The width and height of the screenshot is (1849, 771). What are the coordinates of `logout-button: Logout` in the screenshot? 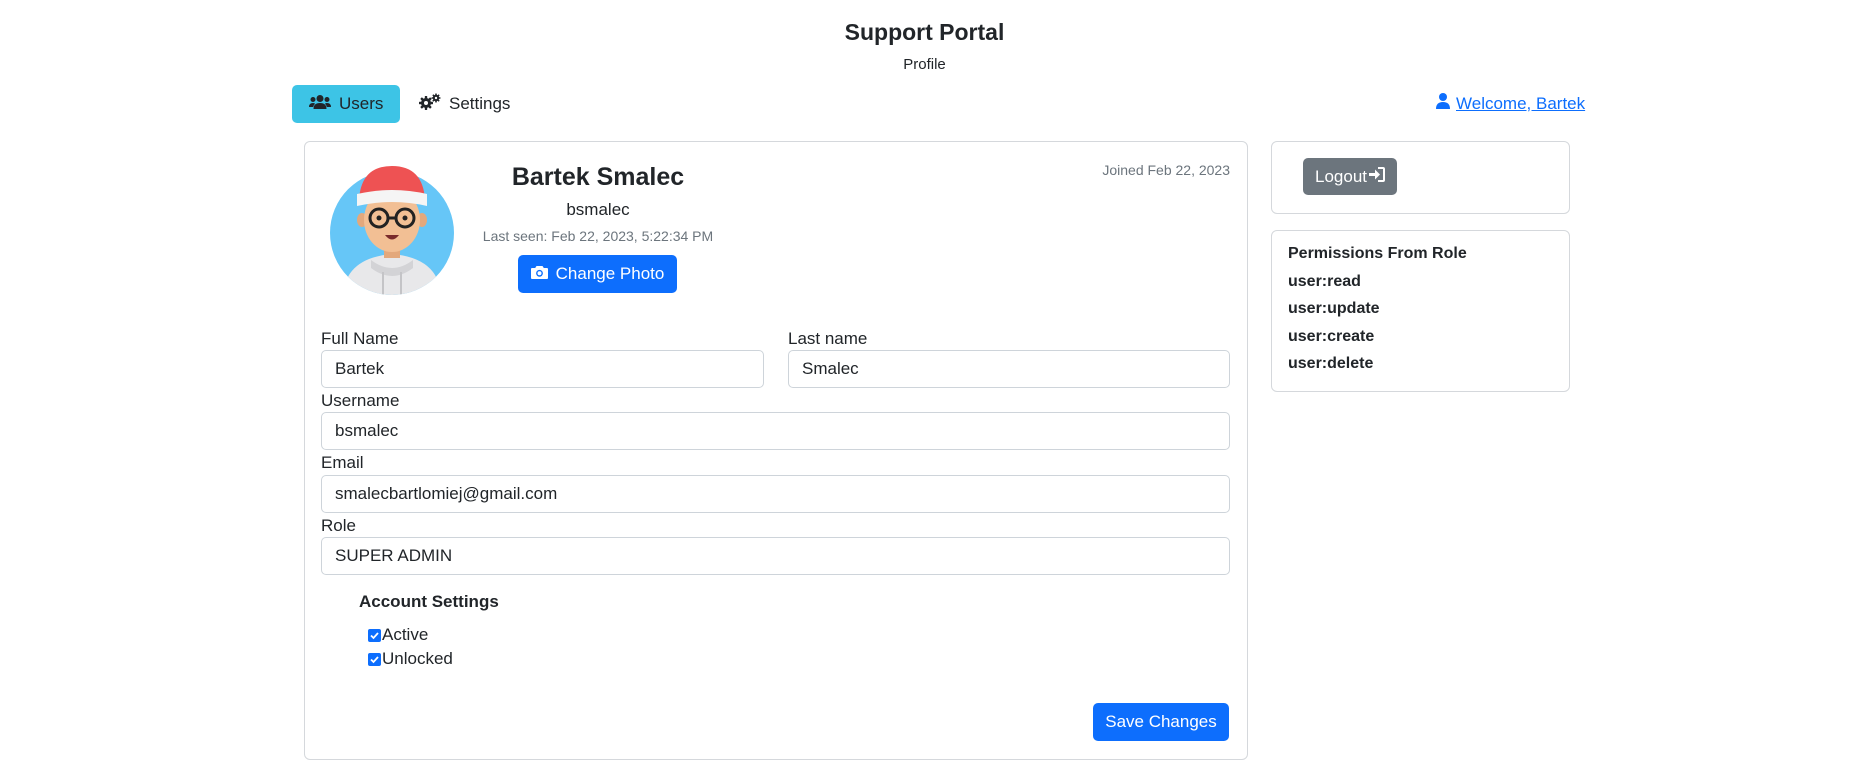 It's located at (1350, 176).